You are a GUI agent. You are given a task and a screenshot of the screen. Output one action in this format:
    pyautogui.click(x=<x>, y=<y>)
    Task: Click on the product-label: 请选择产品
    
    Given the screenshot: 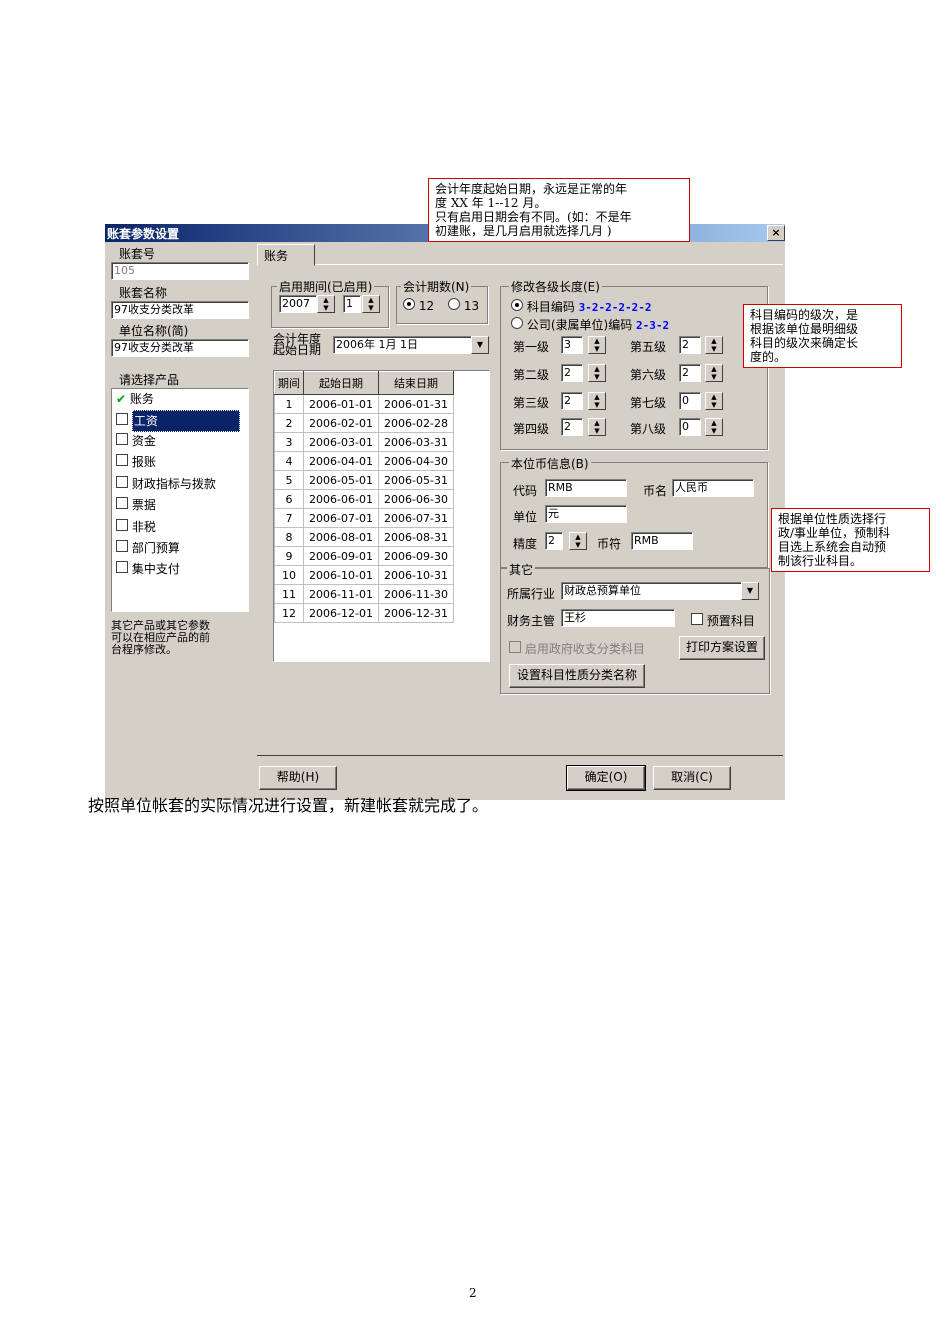 What is the action you would take?
    pyautogui.click(x=149, y=380)
    